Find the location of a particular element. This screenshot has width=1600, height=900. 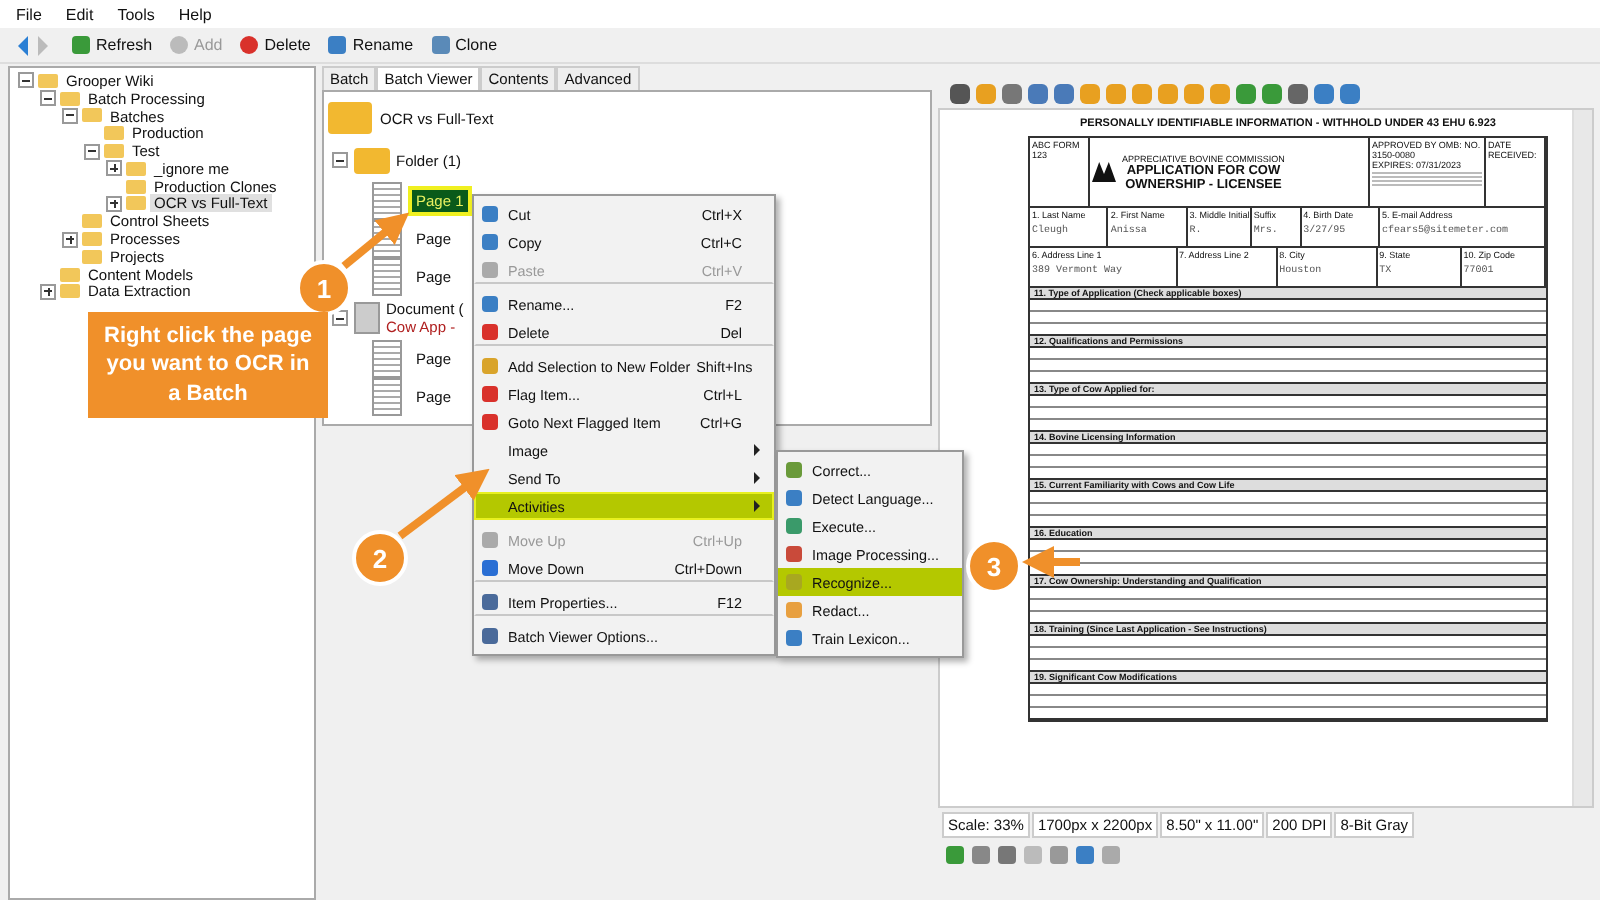

toolbar-button: Delete is located at coordinates (275, 45).